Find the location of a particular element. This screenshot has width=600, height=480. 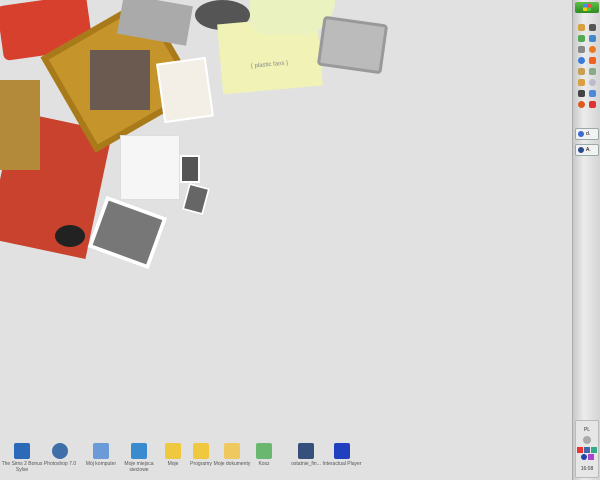

desktop-icon-recycle-bin: Kosz is located at coordinates (264, 455).